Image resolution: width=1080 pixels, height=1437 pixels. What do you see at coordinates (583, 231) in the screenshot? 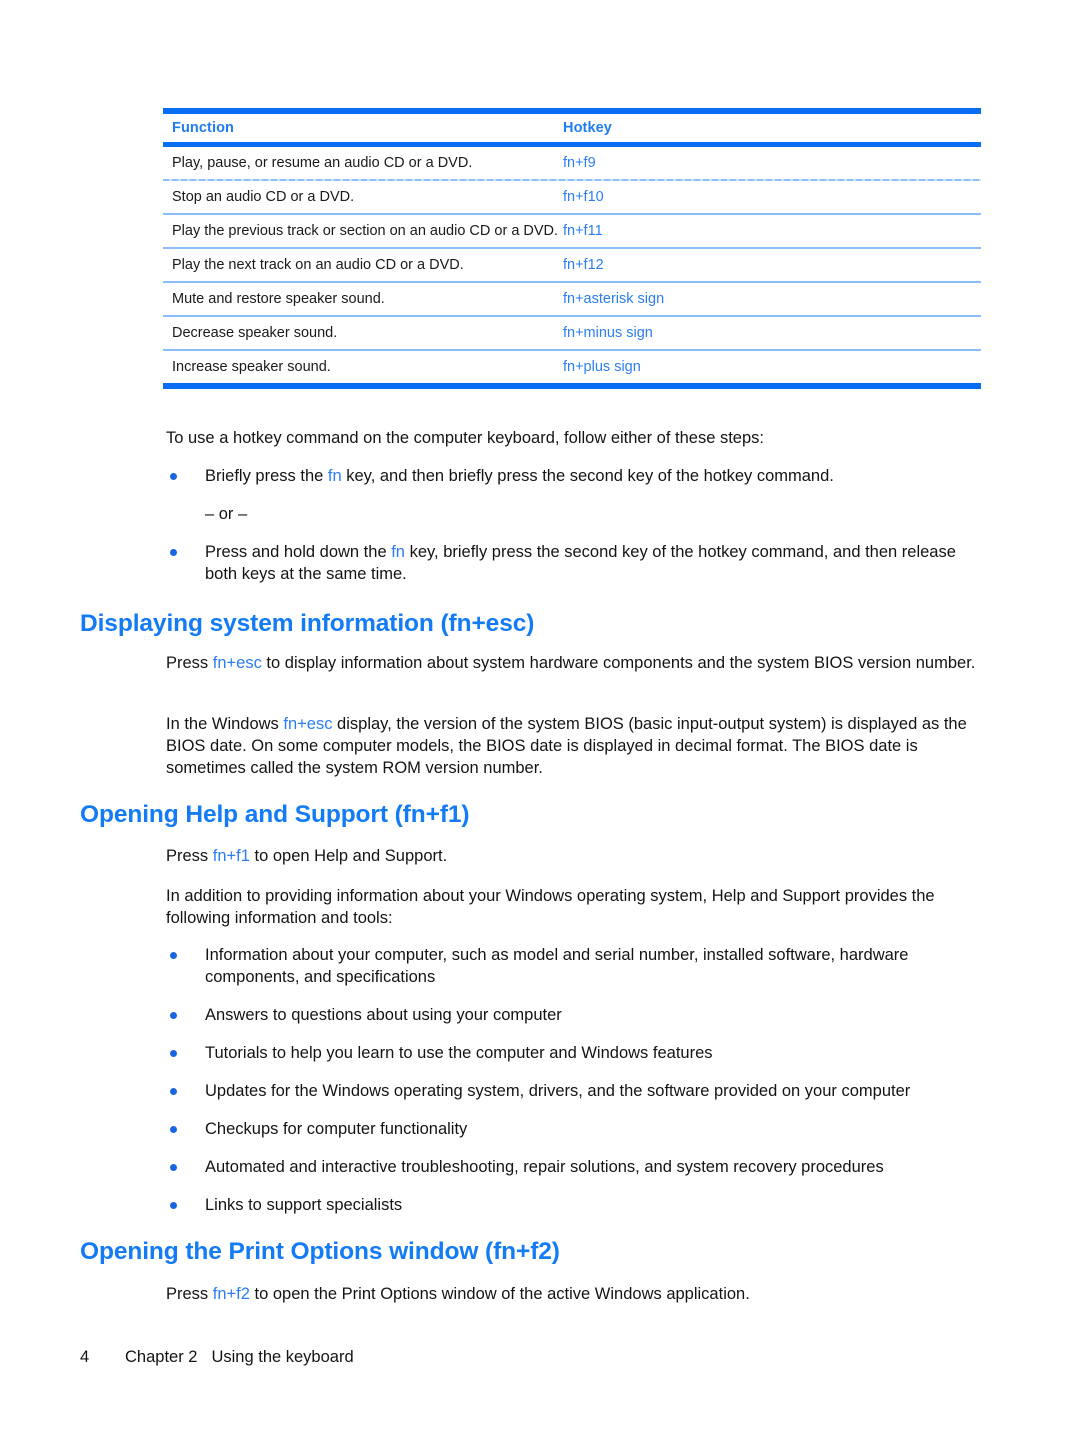
I see `table-cell-hotkey: fn+f11` at bounding box center [583, 231].